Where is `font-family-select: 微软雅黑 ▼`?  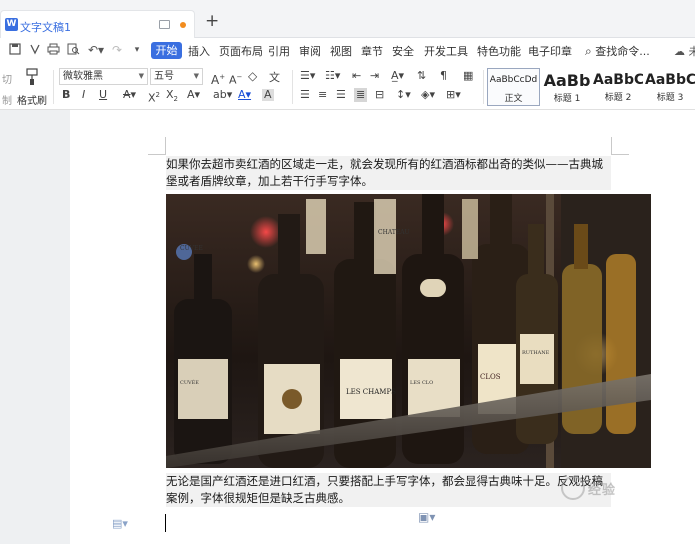 font-family-select: 微软雅黑 ▼ is located at coordinates (103, 76).